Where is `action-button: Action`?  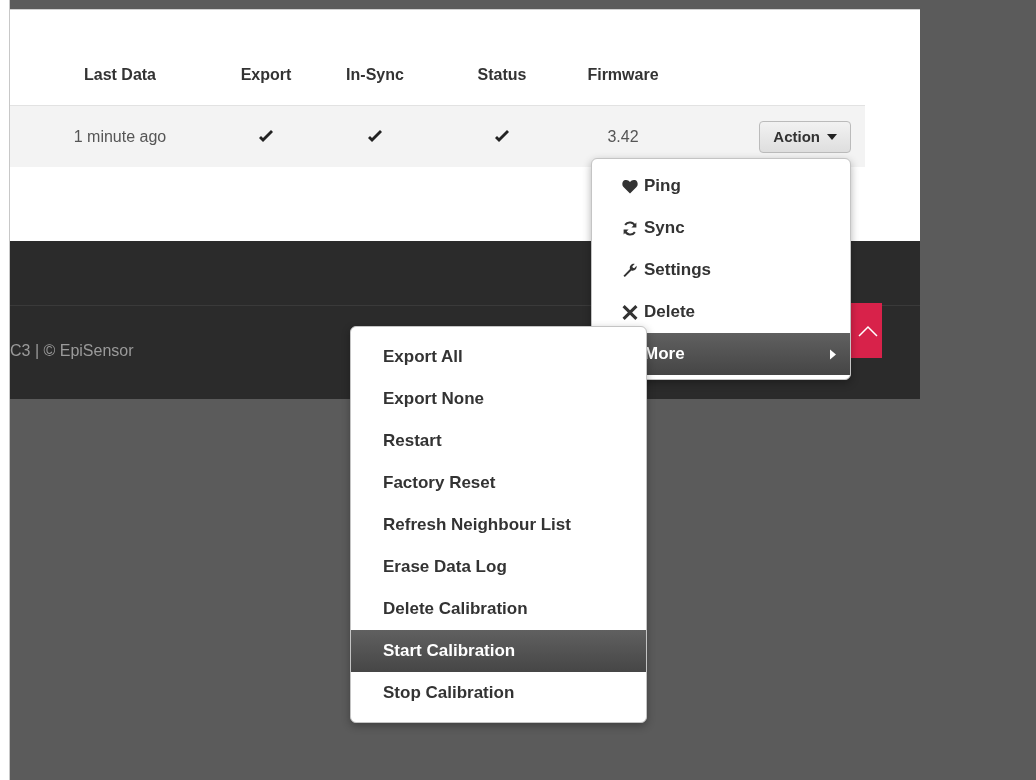
action-button: Action is located at coordinates (805, 136).